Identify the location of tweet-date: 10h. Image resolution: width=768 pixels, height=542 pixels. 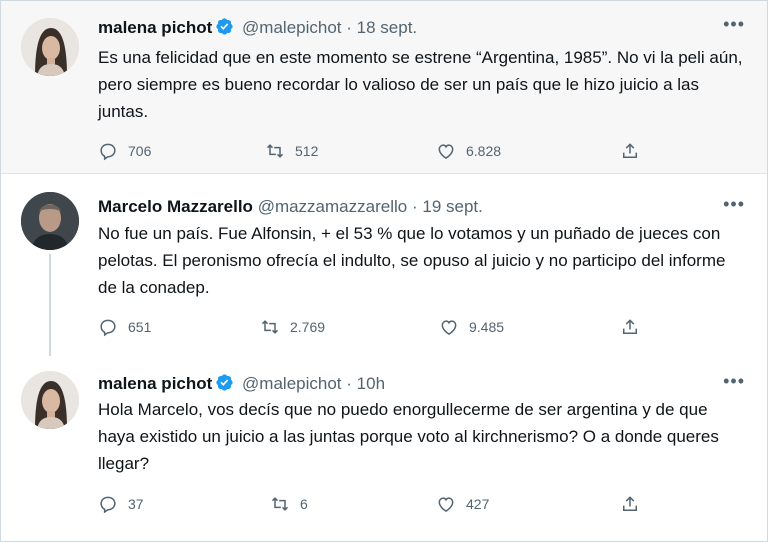
(371, 383).